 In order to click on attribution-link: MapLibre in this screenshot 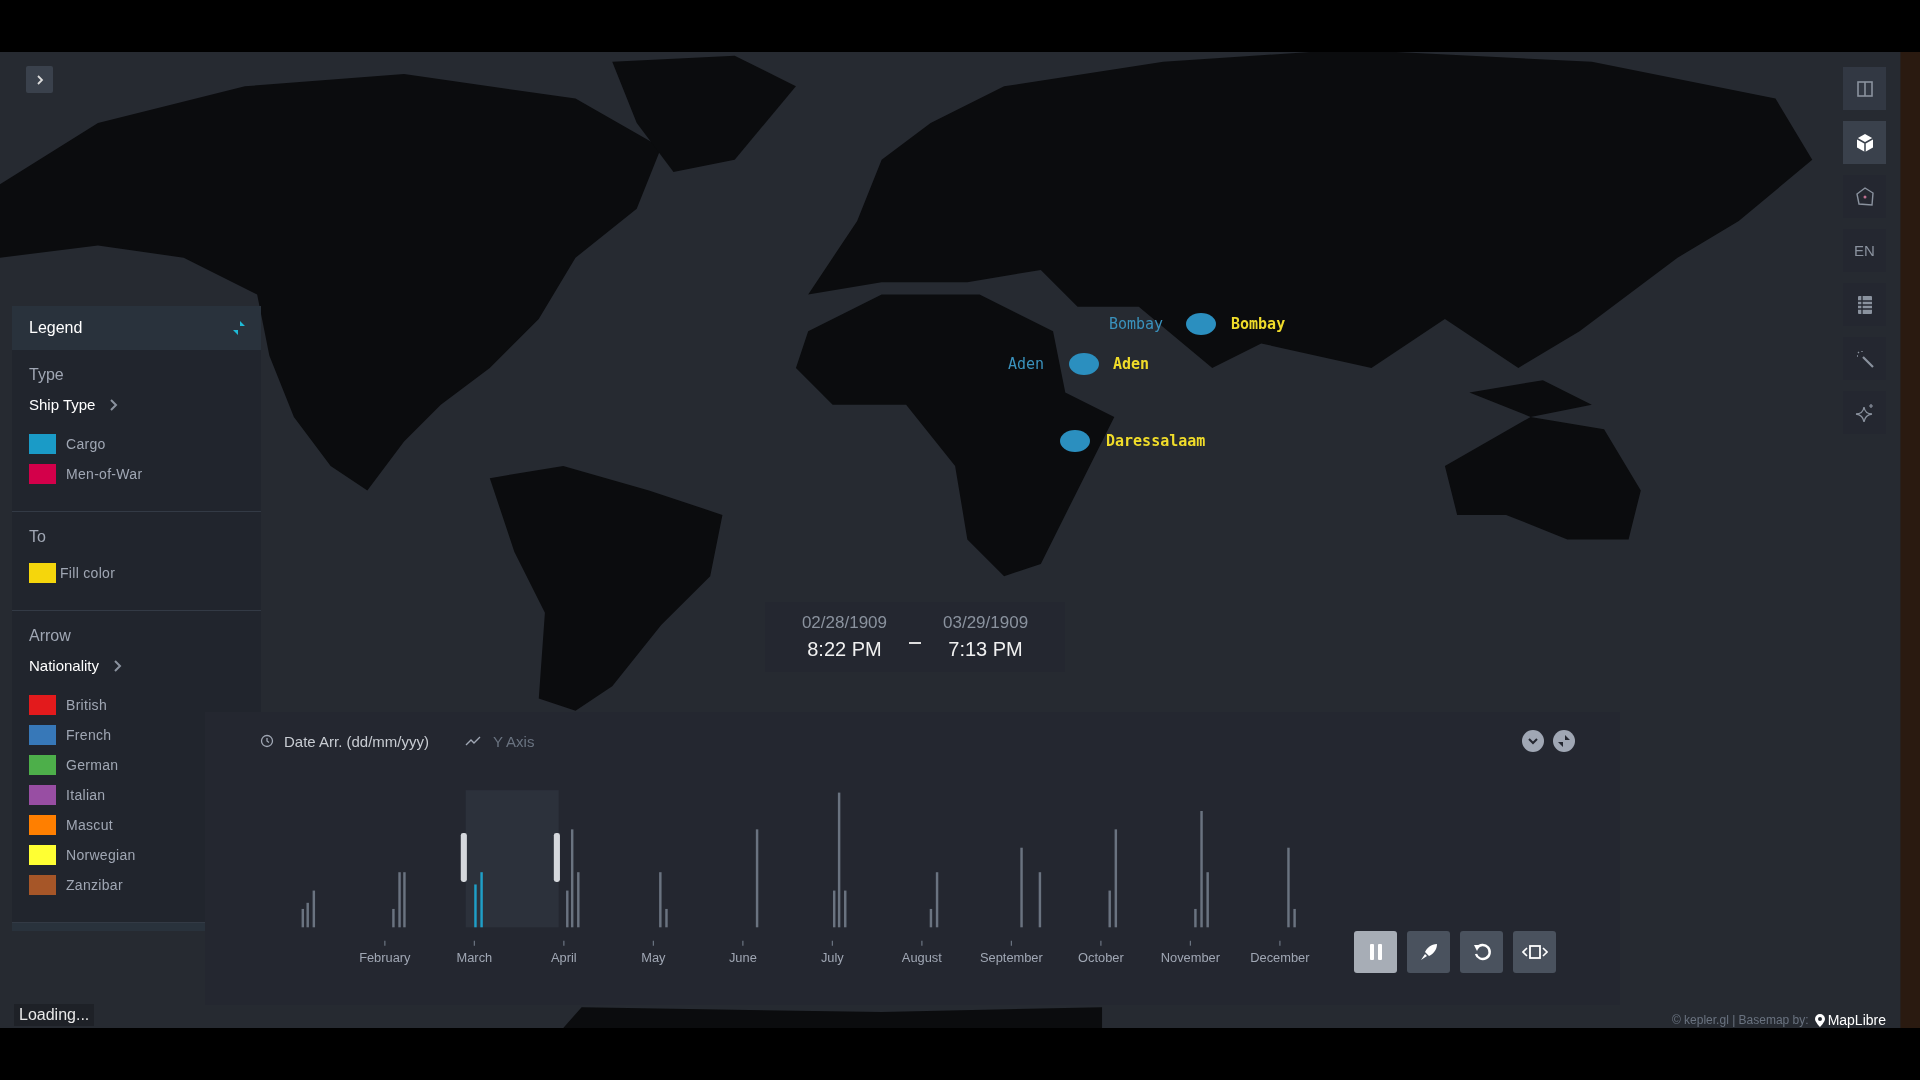, I will do `click(1850, 1020)`.